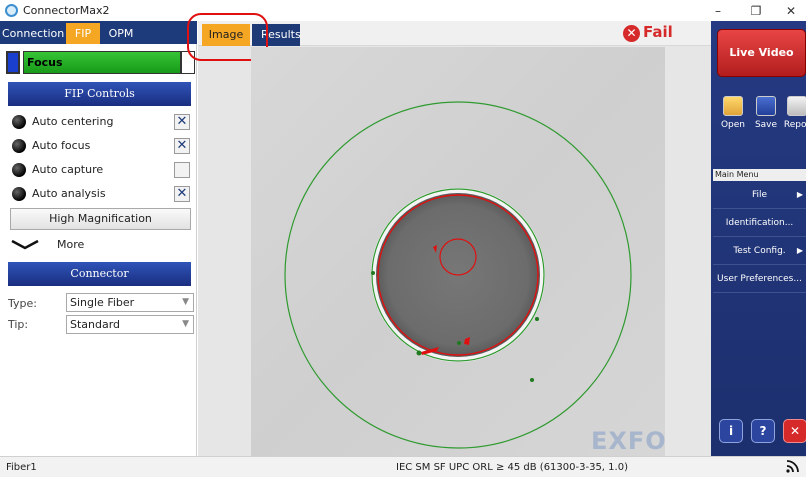 Image resolution: width=806 pixels, height=477 pixels. I want to click on auto-focus-label: Auto focus, so click(61, 145).